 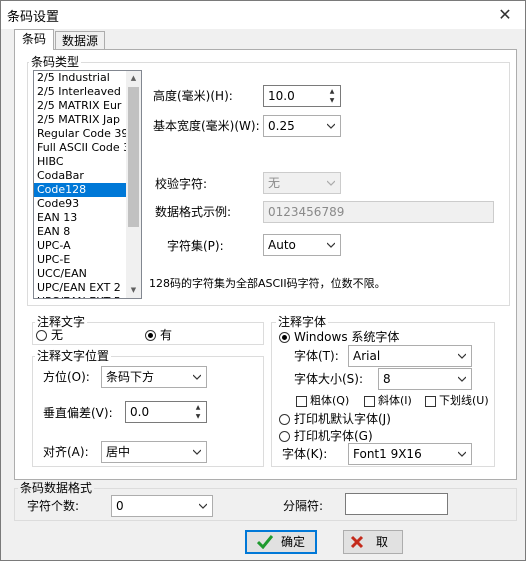 What do you see at coordinates (130, 377) in the screenshot?
I see `position-value: 条码下方` at bounding box center [130, 377].